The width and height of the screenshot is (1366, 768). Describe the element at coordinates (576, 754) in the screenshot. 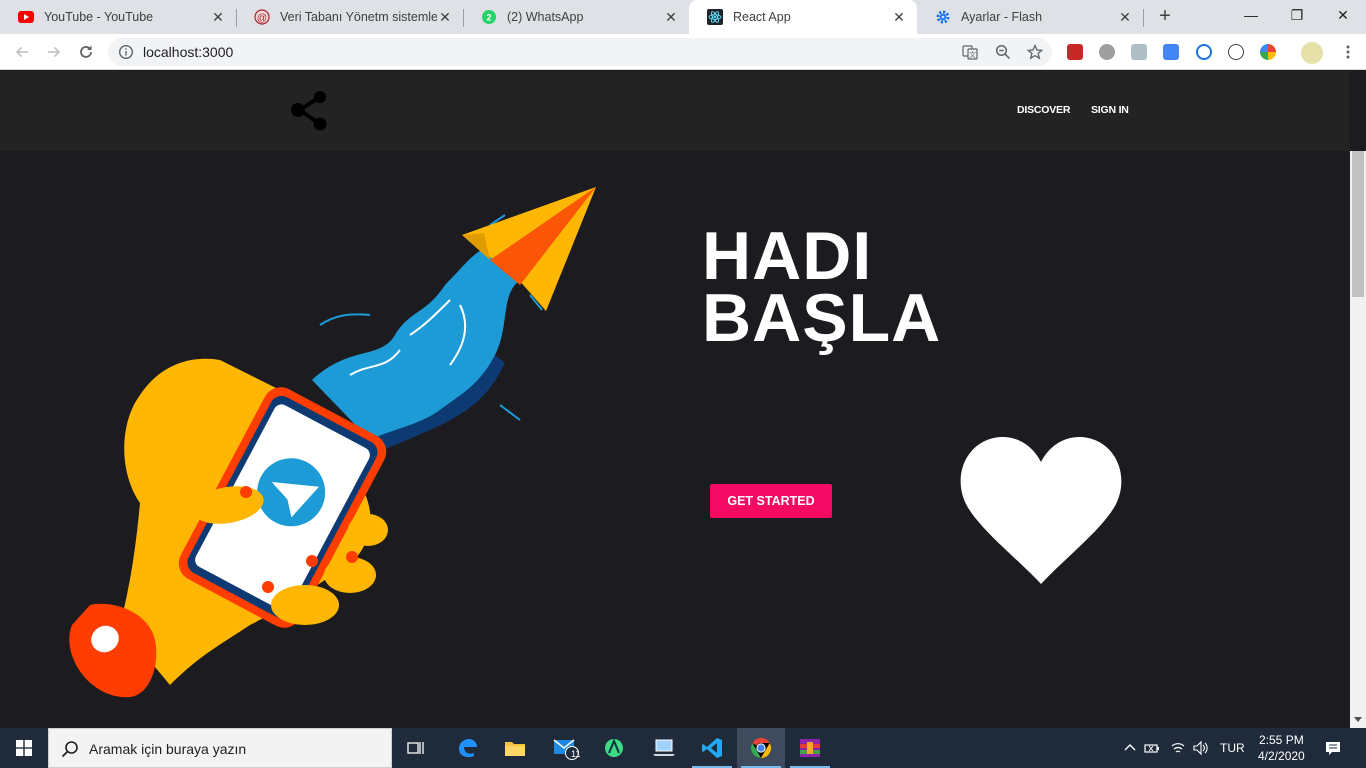

I see `mail-badge: 11` at that location.